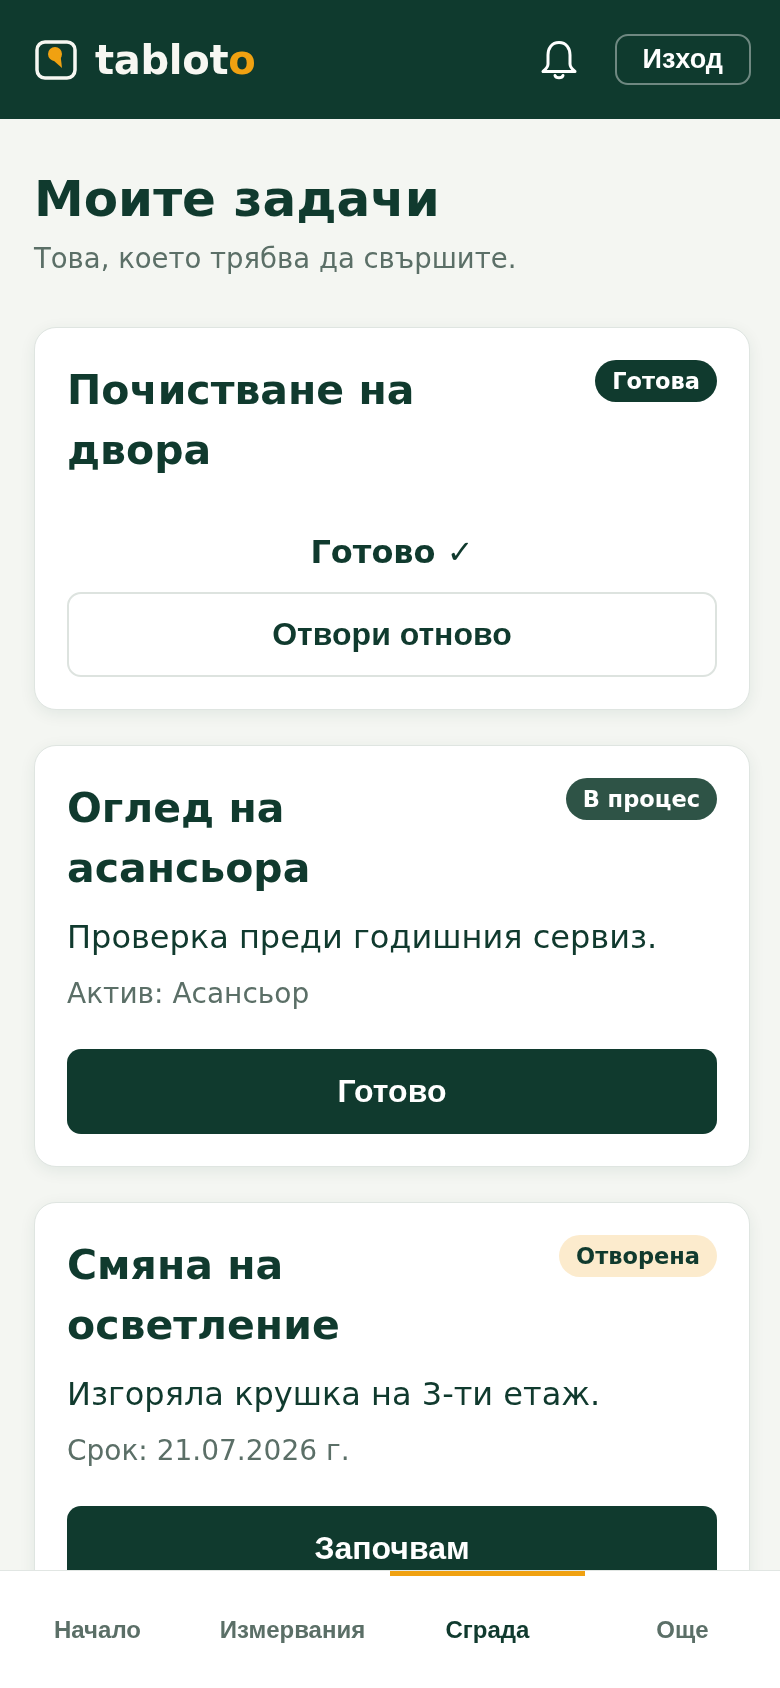 This screenshot has height=1688, width=780. Describe the element at coordinates (276, 258) in the screenshot. I see `page-subtitle: Това, което трябва да свършите.` at that location.